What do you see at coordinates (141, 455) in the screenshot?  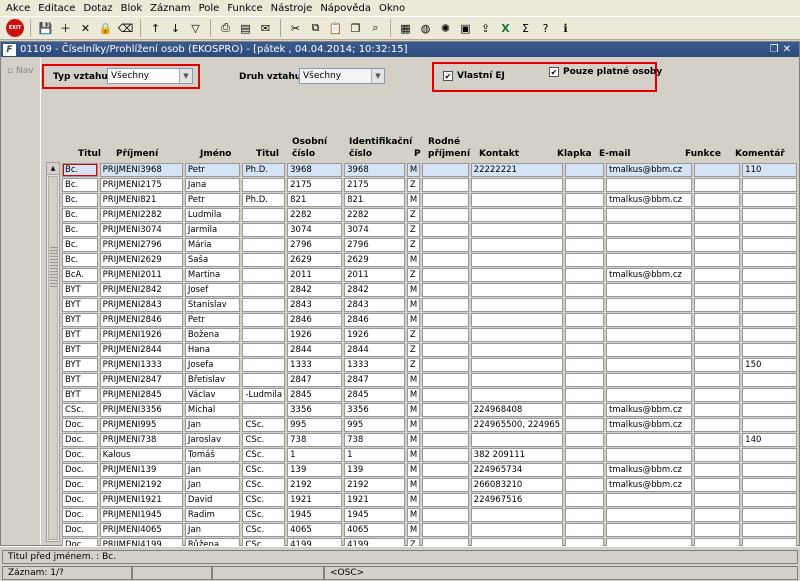 I see `cell-prijmeni: Kalous` at bounding box center [141, 455].